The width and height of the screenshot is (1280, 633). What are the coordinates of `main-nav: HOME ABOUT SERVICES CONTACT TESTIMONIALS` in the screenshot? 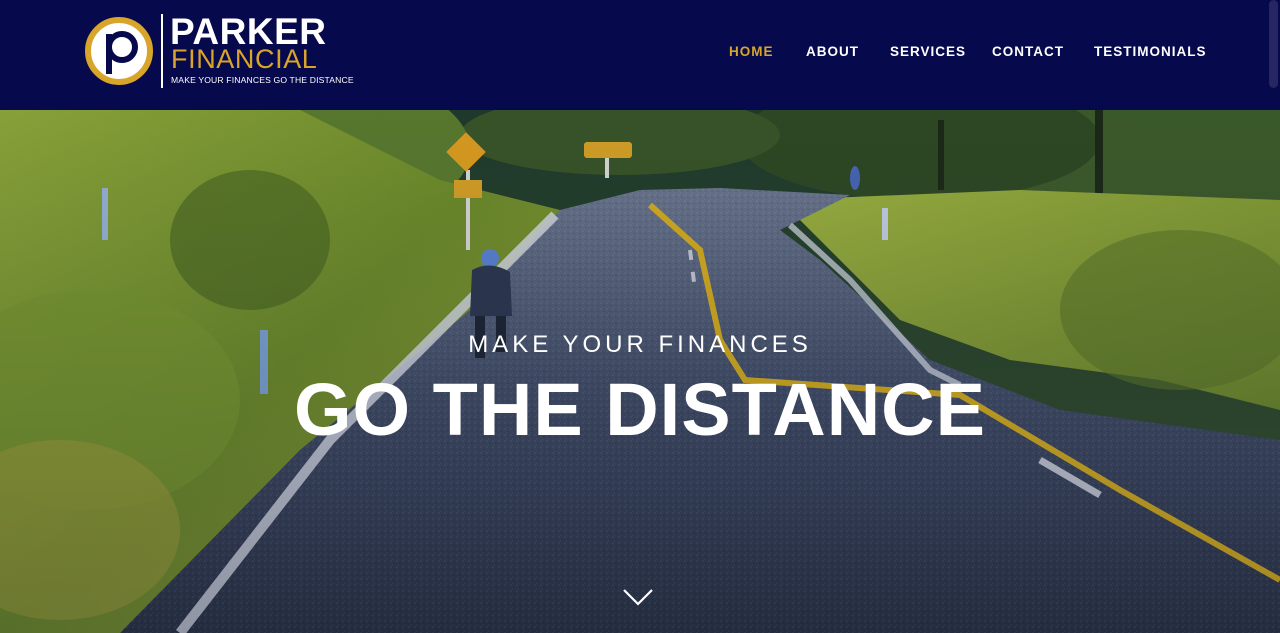 It's located at (640, 54).